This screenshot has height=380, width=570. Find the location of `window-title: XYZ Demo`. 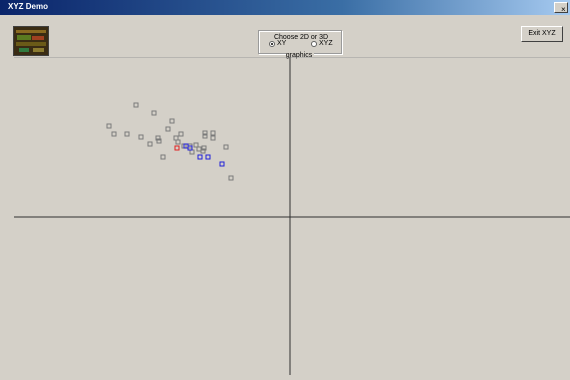

window-title: XYZ Demo is located at coordinates (28, 6).